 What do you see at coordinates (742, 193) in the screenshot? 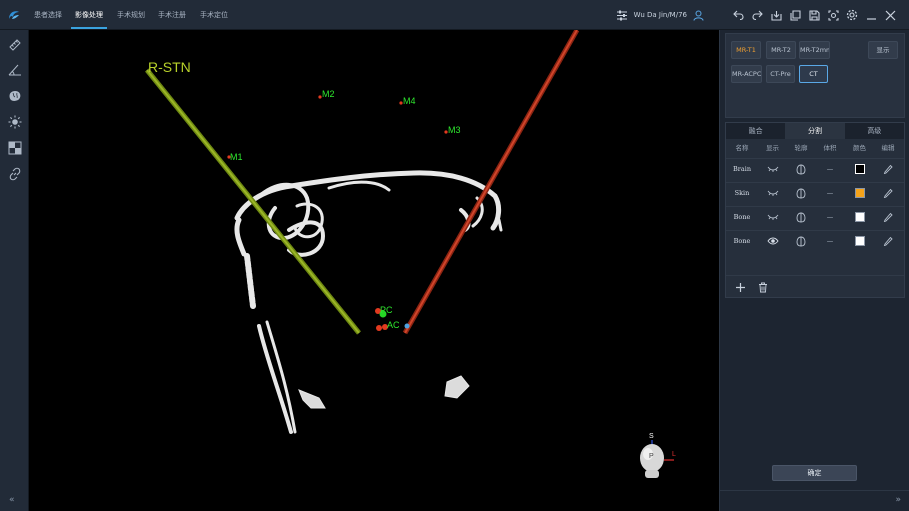
I see `row-name: Skin` at bounding box center [742, 193].